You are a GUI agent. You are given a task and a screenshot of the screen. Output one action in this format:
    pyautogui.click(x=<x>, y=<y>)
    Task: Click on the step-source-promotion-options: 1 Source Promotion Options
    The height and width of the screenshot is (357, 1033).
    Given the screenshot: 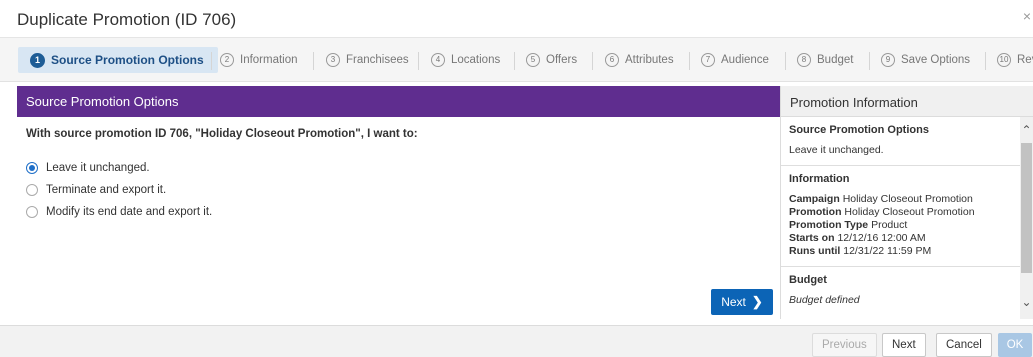 What is the action you would take?
    pyautogui.click(x=118, y=60)
    